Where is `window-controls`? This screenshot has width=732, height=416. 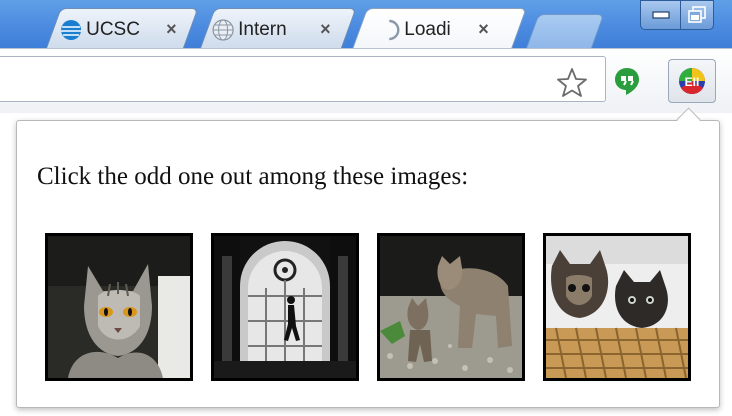
window-controls is located at coordinates (677, 15).